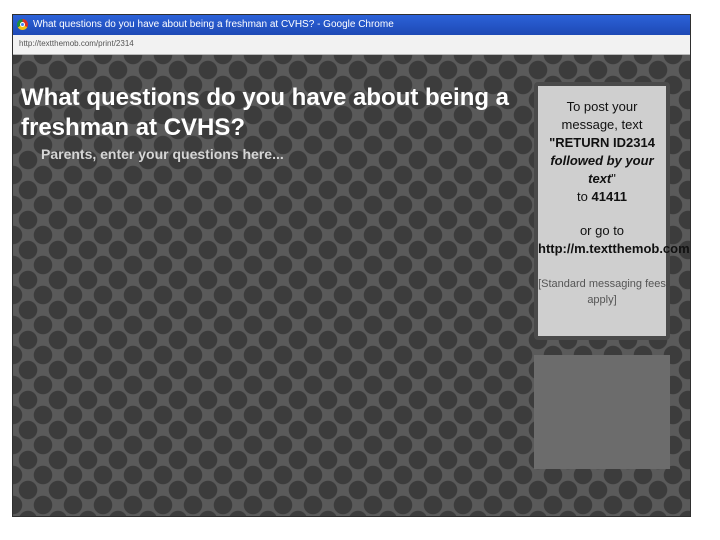 The height and width of the screenshot is (540, 720). I want to click on address-bar: http://textthemob.com/print/2314, so click(351, 45).